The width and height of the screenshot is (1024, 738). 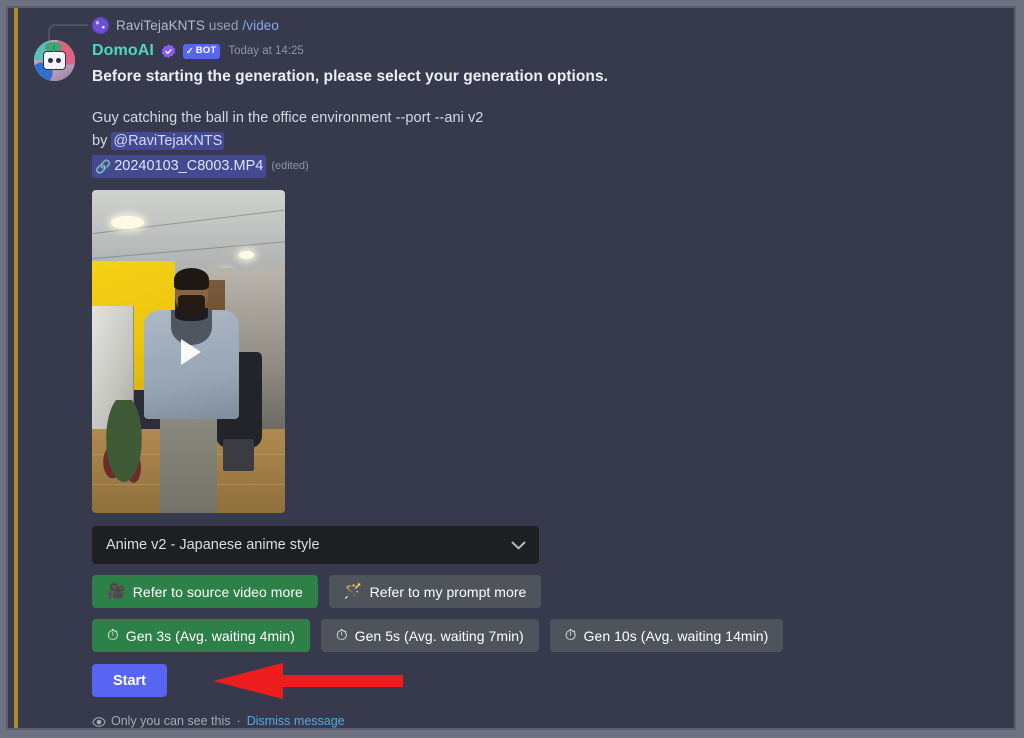 What do you see at coordinates (553, 166) in the screenshot?
I see `generation-attachment-line: 🔗 20240103_C8003.MP4 (edited)` at bounding box center [553, 166].